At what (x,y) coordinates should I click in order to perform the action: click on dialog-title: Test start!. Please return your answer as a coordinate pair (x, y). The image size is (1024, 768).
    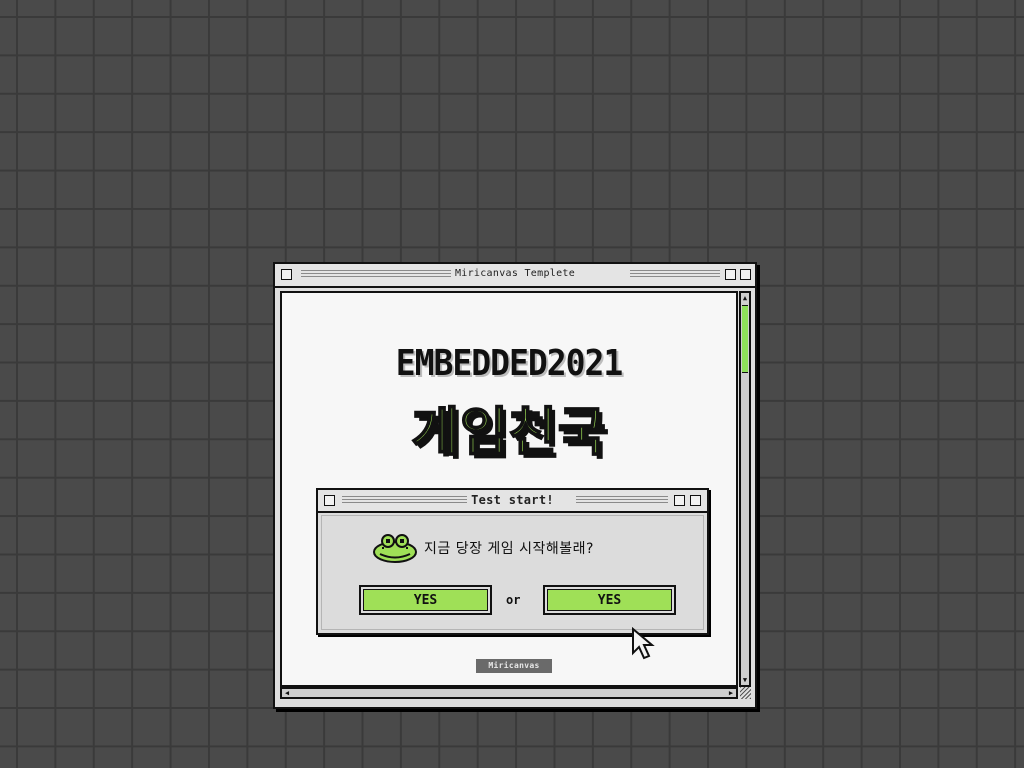
    Looking at the image, I should click on (512, 500).